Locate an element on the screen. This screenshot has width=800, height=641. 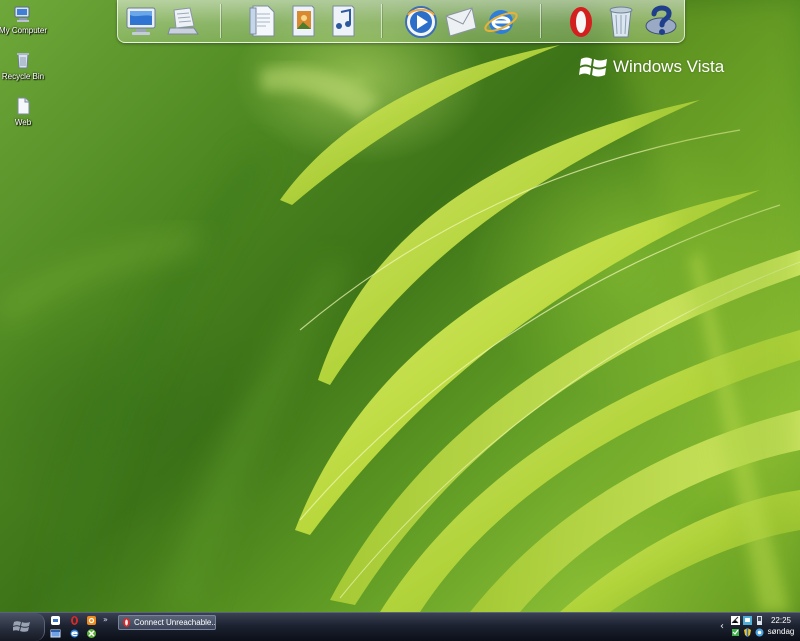
media-player-icon is located at coordinates (421, 22).